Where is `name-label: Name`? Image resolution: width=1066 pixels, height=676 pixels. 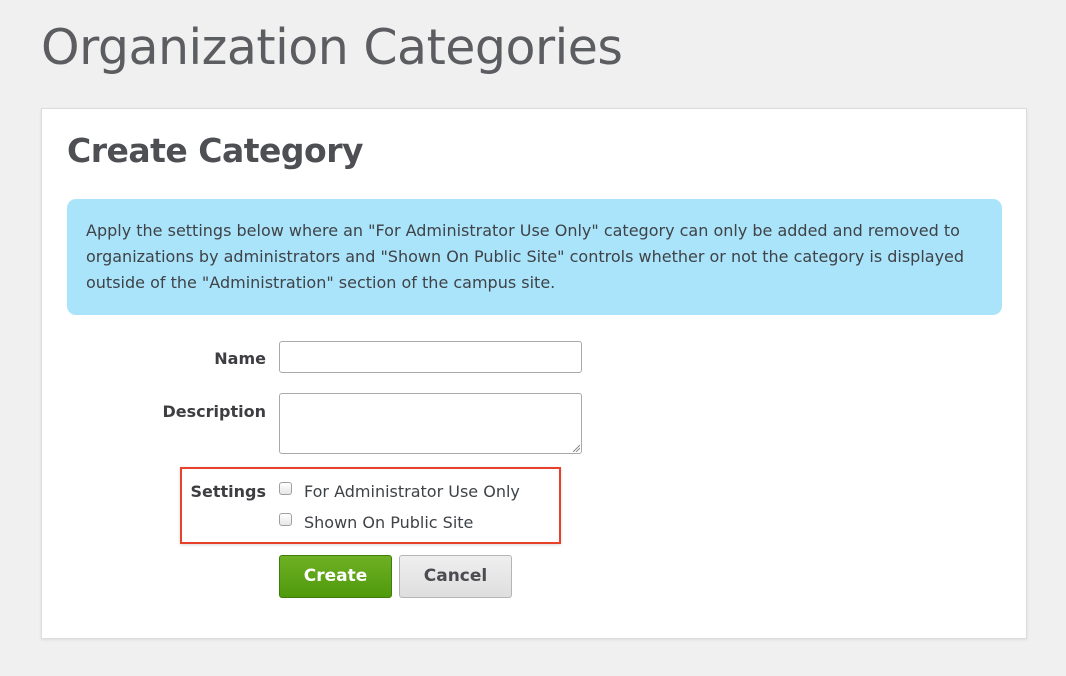 name-label: Name is located at coordinates (240, 358).